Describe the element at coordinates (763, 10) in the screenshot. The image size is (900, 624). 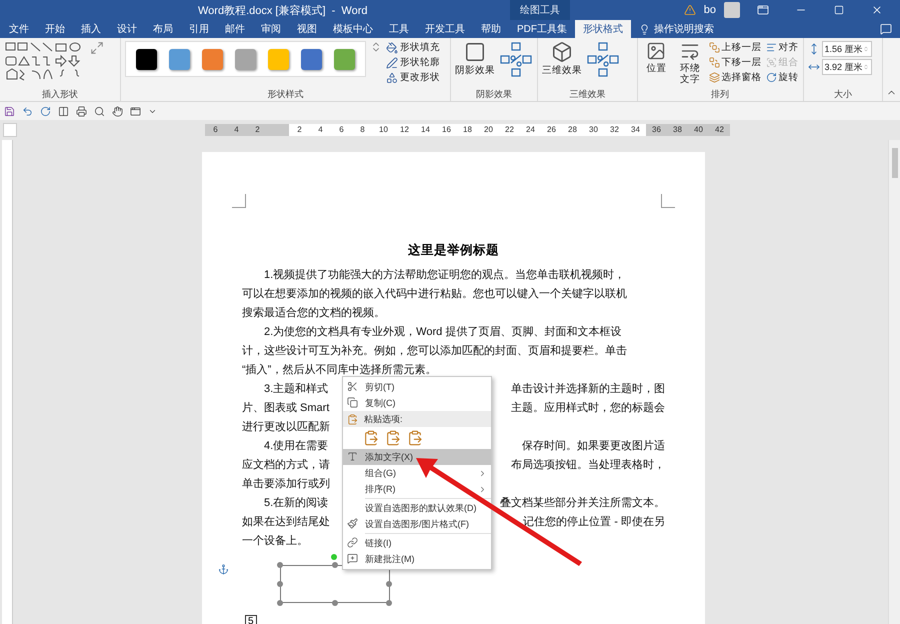
I see `ribbon-display-icon` at that location.